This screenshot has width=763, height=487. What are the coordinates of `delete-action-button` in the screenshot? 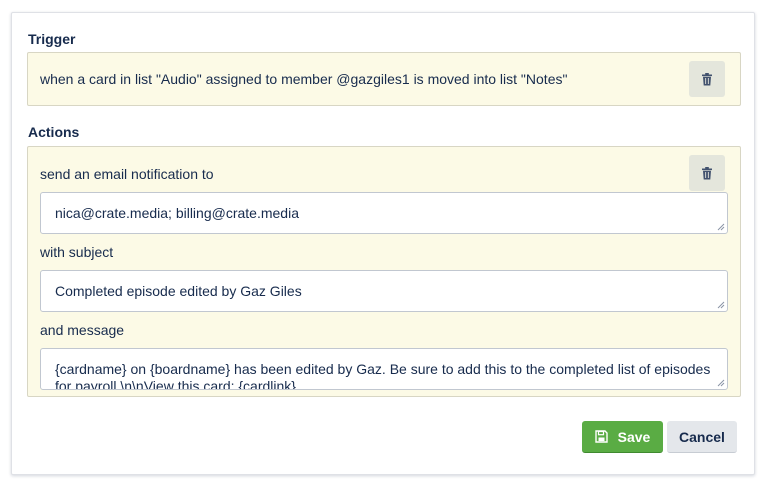 It's located at (707, 173).